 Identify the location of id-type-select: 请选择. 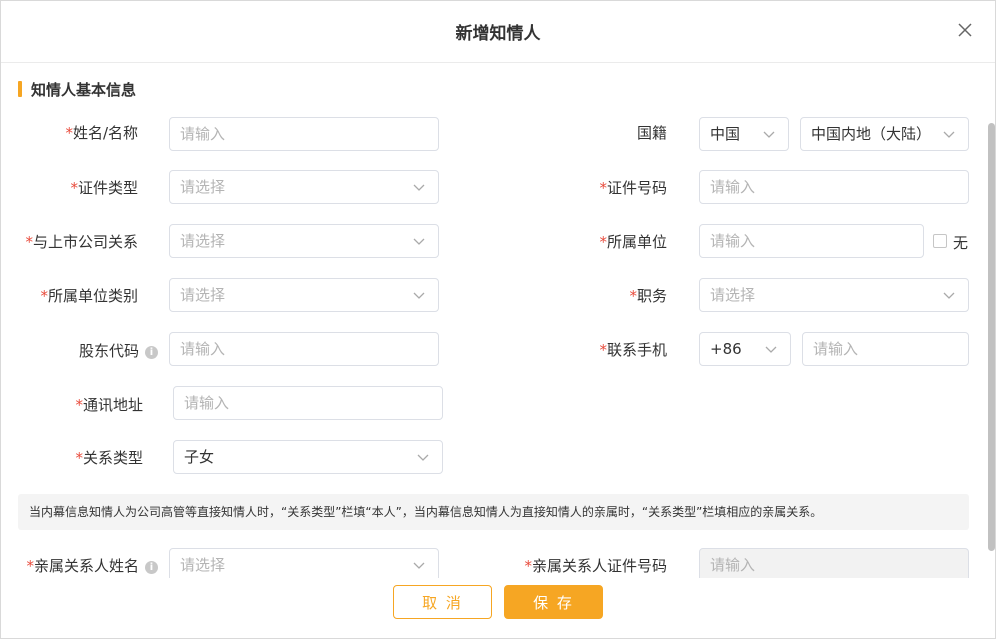
(304, 187).